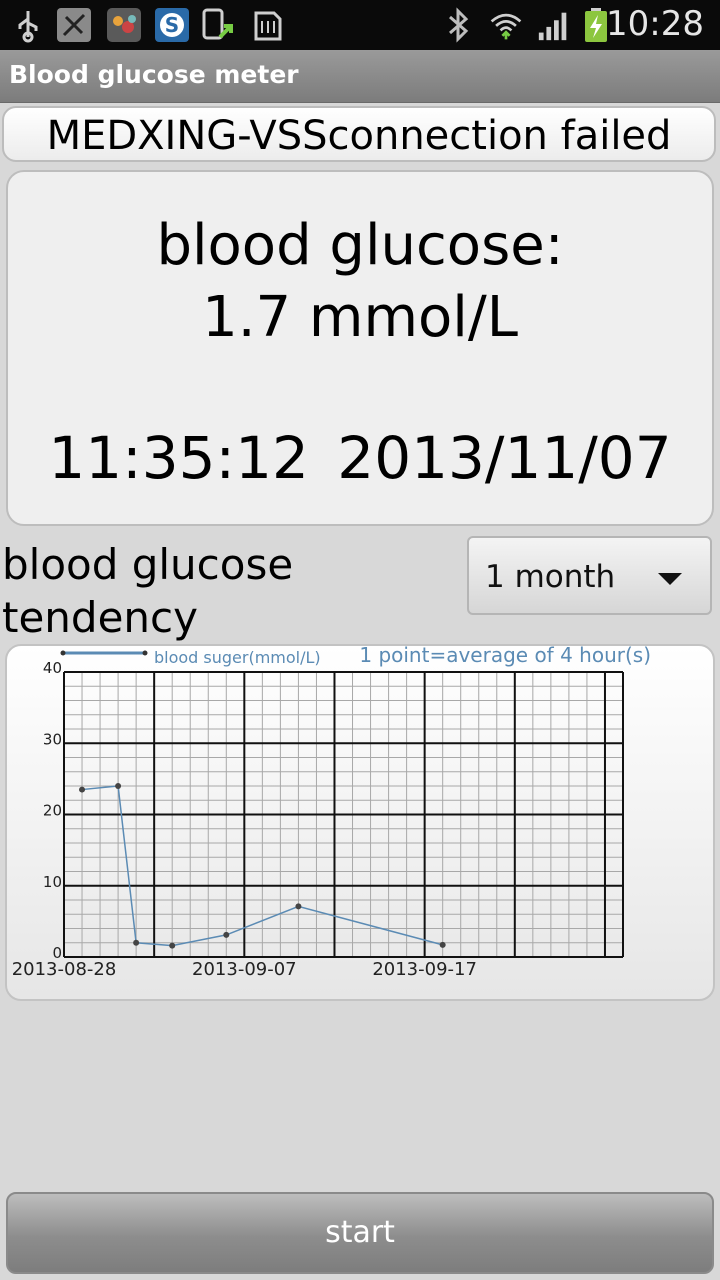  I want to click on period-dropdown: 1 month, so click(589, 575).